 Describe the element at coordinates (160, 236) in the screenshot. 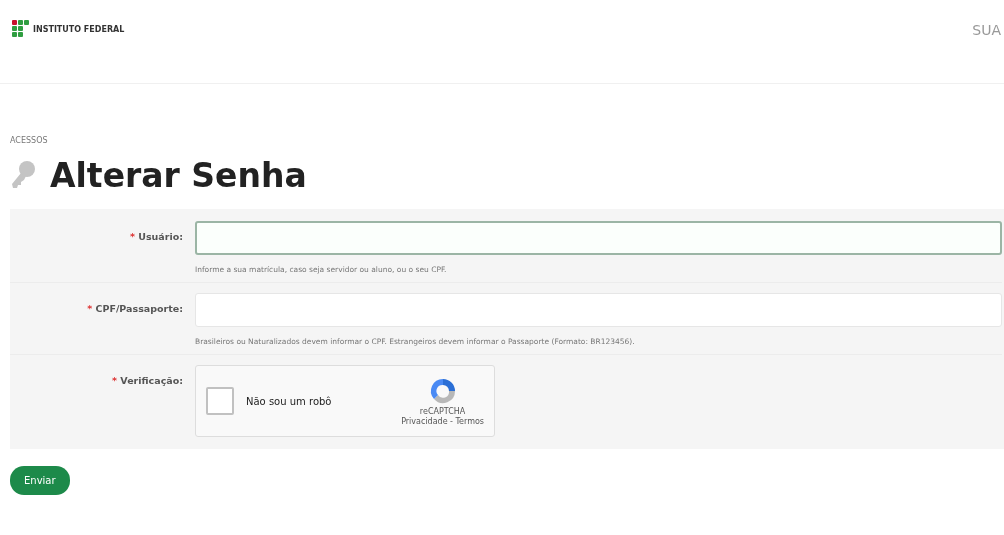

I see `field-label: Usuário:` at that location.